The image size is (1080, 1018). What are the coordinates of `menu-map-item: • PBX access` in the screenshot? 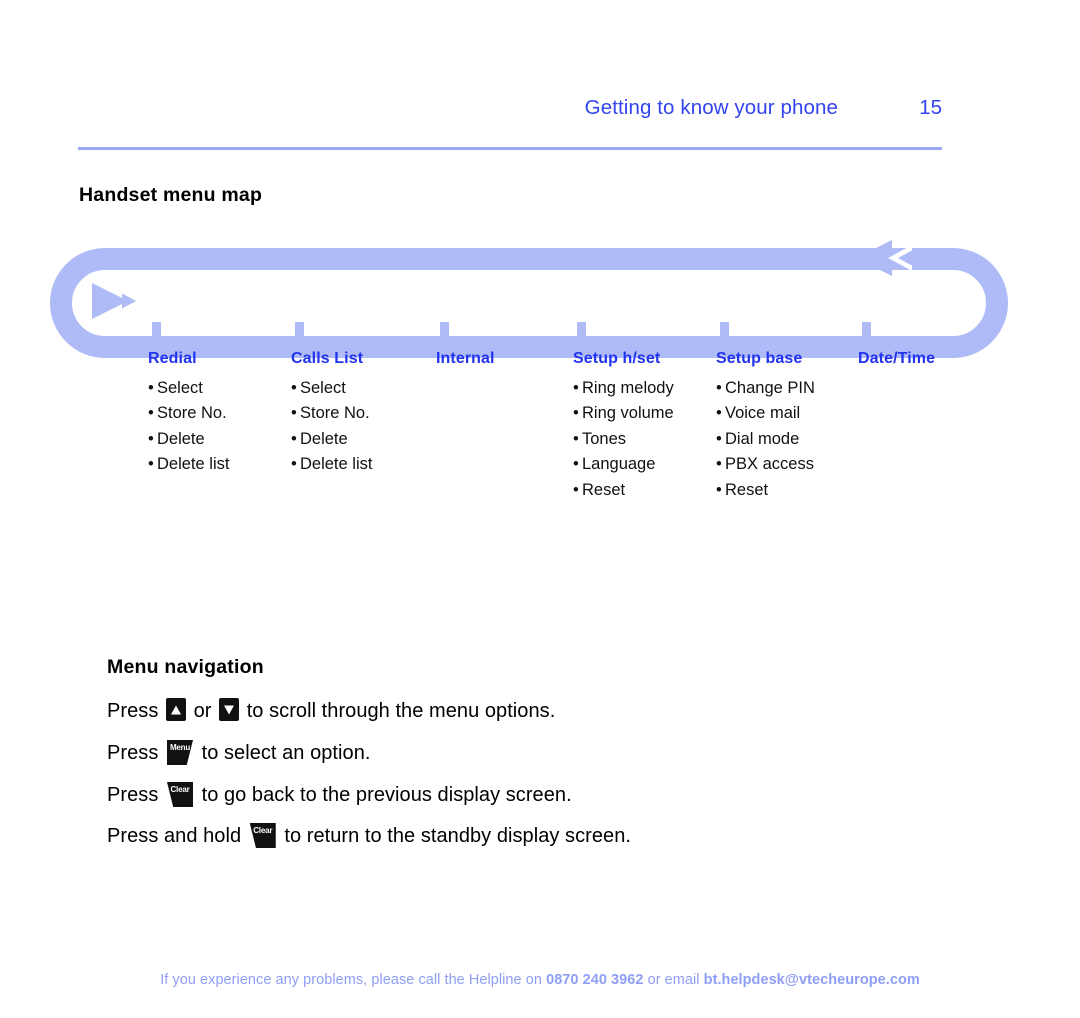 It's located at (765, 464).